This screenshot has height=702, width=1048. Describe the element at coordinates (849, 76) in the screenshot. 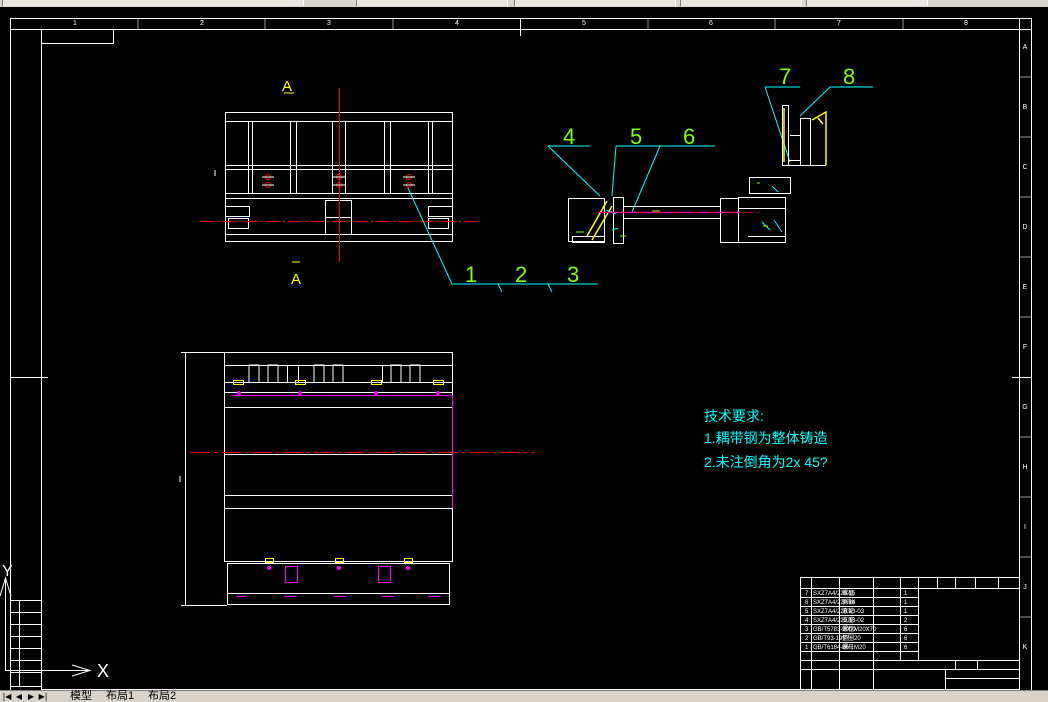

I see `balloon-8: 8` at that location.